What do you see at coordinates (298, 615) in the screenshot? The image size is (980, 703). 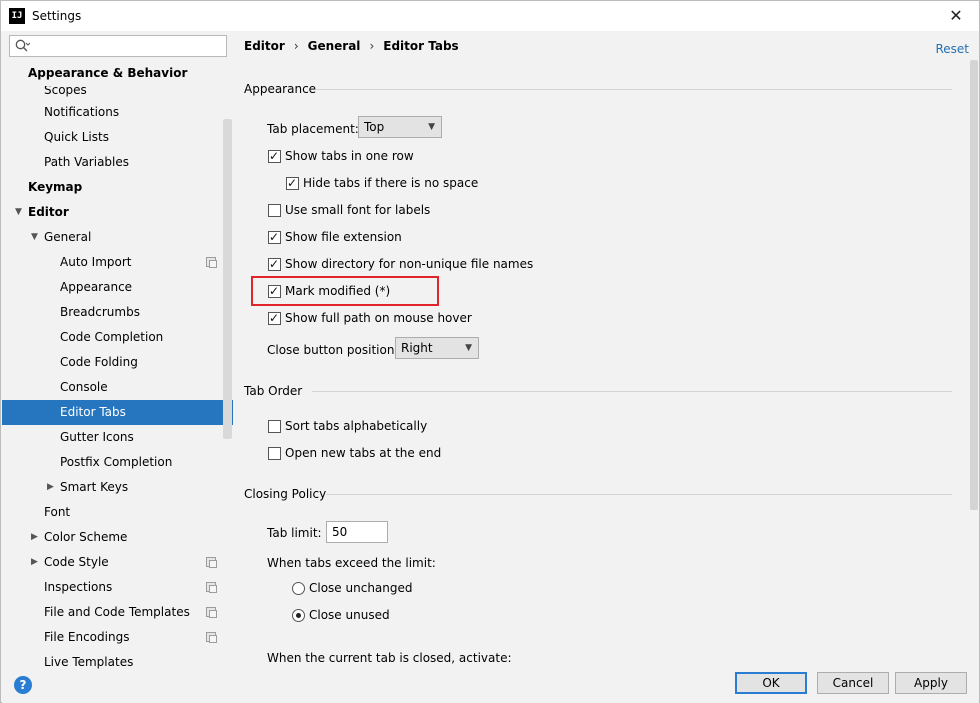 I see `radio-dot-icon` at bounding box center [298, 615].